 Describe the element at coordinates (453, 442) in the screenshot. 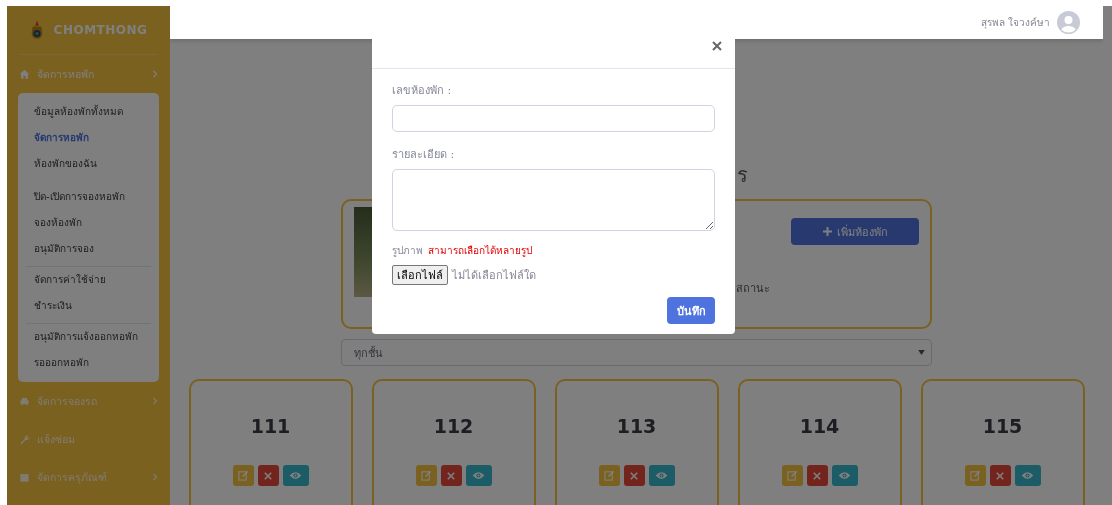

I see `room-card: 112` at that location.